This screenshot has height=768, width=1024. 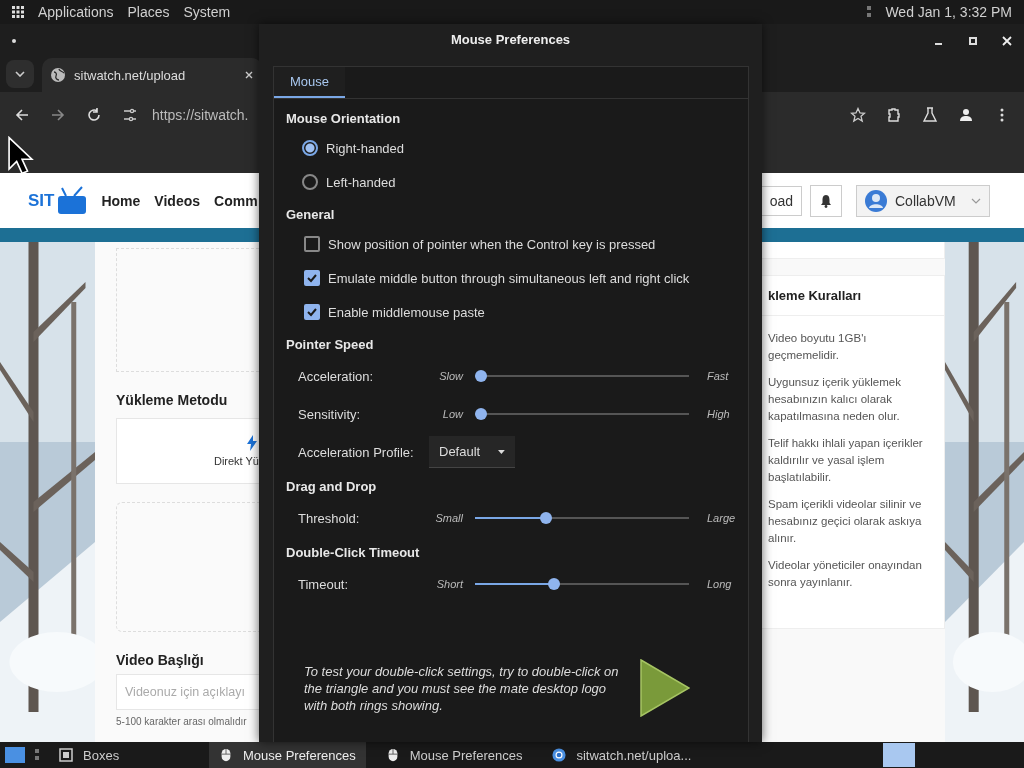 I want to click on rule-text: Spam içerikli videolar silinir ve hesabınız geçici olarak askıya alınır., so click(x=845, y=521).